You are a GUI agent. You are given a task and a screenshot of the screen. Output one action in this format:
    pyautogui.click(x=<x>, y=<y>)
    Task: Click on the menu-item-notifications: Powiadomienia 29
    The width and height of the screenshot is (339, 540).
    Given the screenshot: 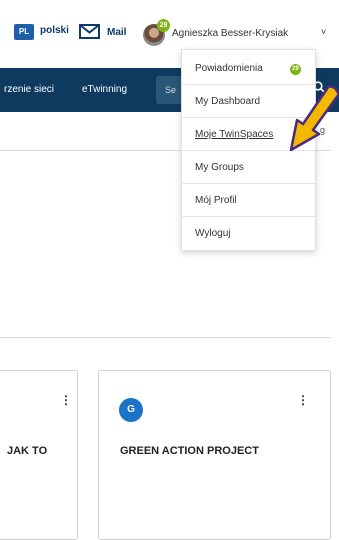 What is the action you would take?
    pyautogui.click(x=248, y=68)
    